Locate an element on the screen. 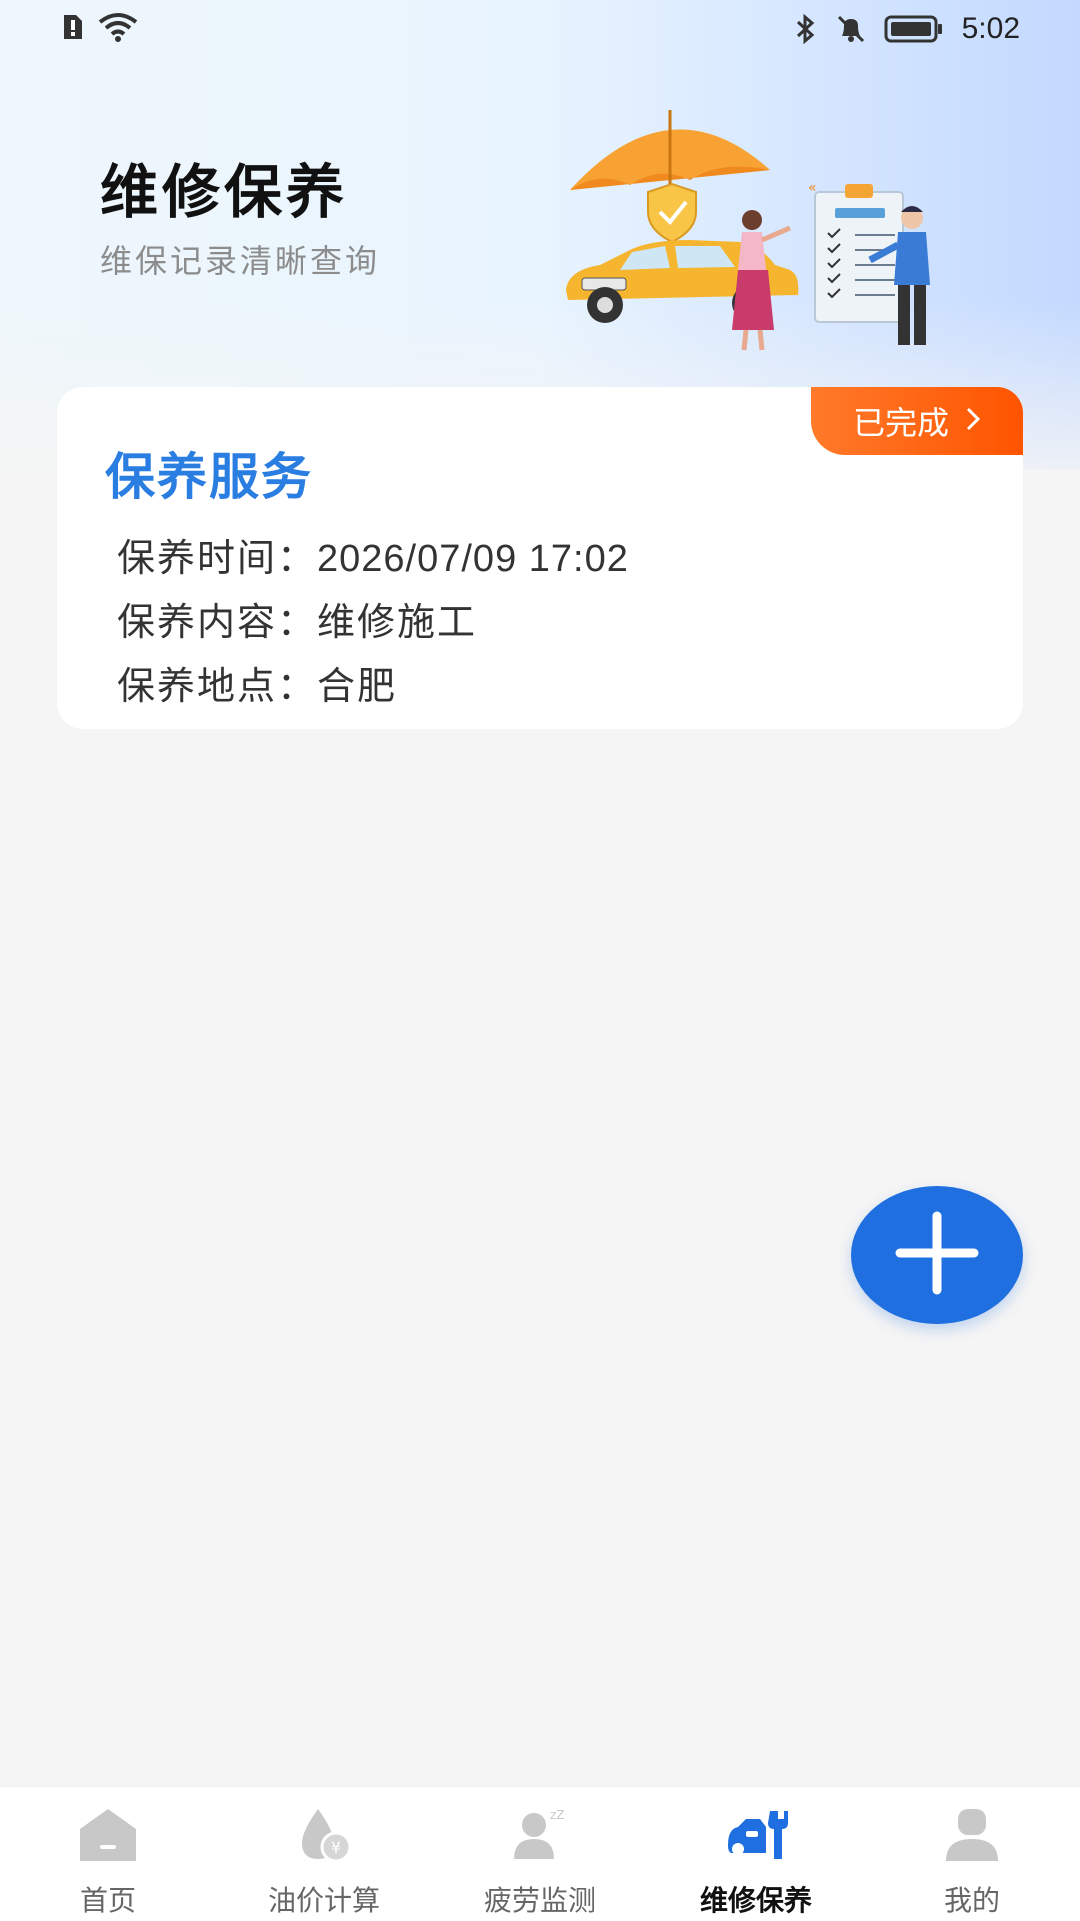  car-repair-icon is located at coordinates (756, 1835).